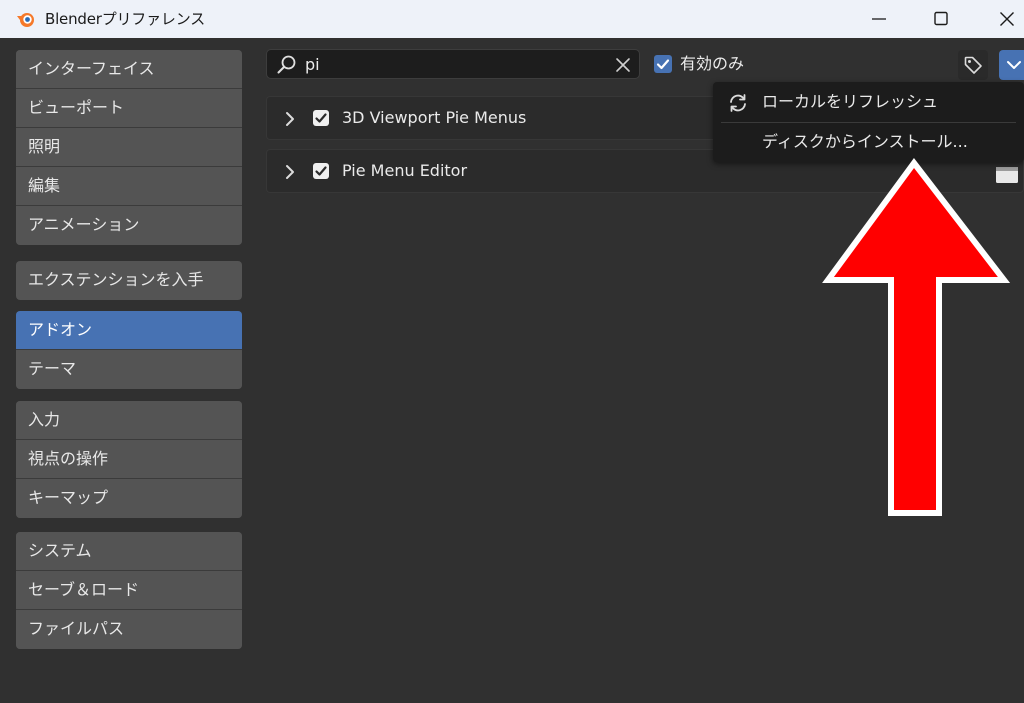 This screenshot has width=1024, height=703. I want to click on chevron-down-icon, so click(1014, 65).